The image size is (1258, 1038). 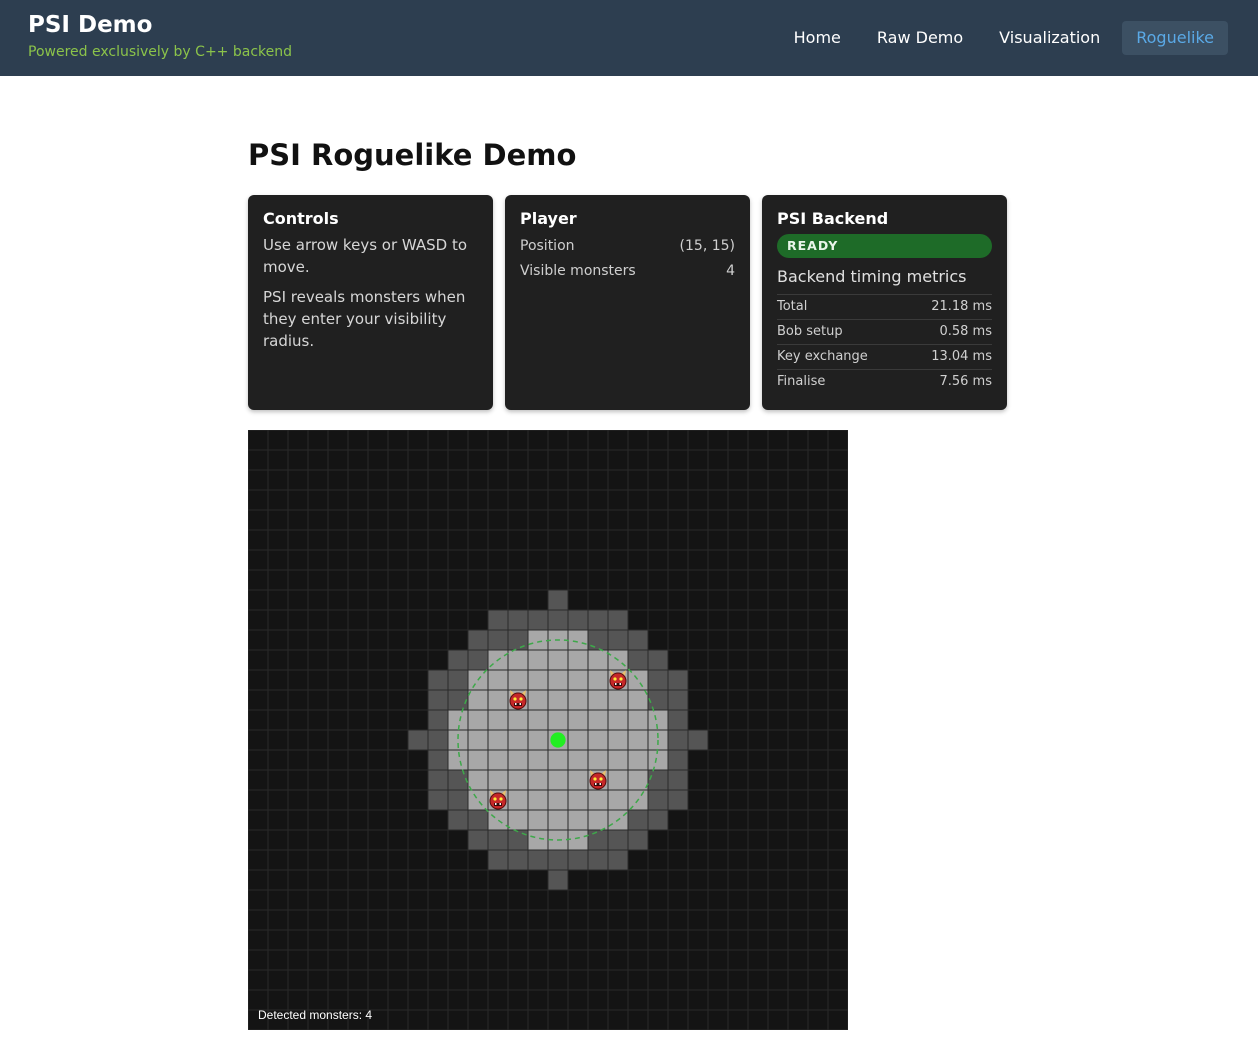 What do you see at coordinates (1175, 38) in the screenshot?
I see `nav-roguelike: Roguelike` at bounding box center [1175, 38].